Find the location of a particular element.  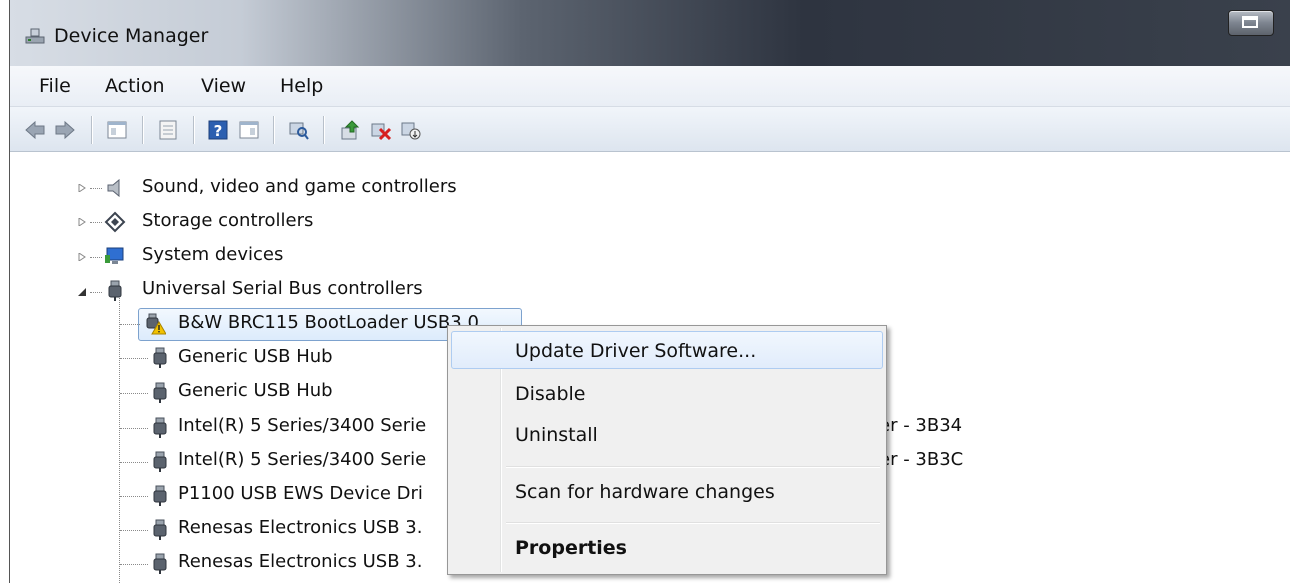

scan-hardware-icon is located at coordinates (299, 130).